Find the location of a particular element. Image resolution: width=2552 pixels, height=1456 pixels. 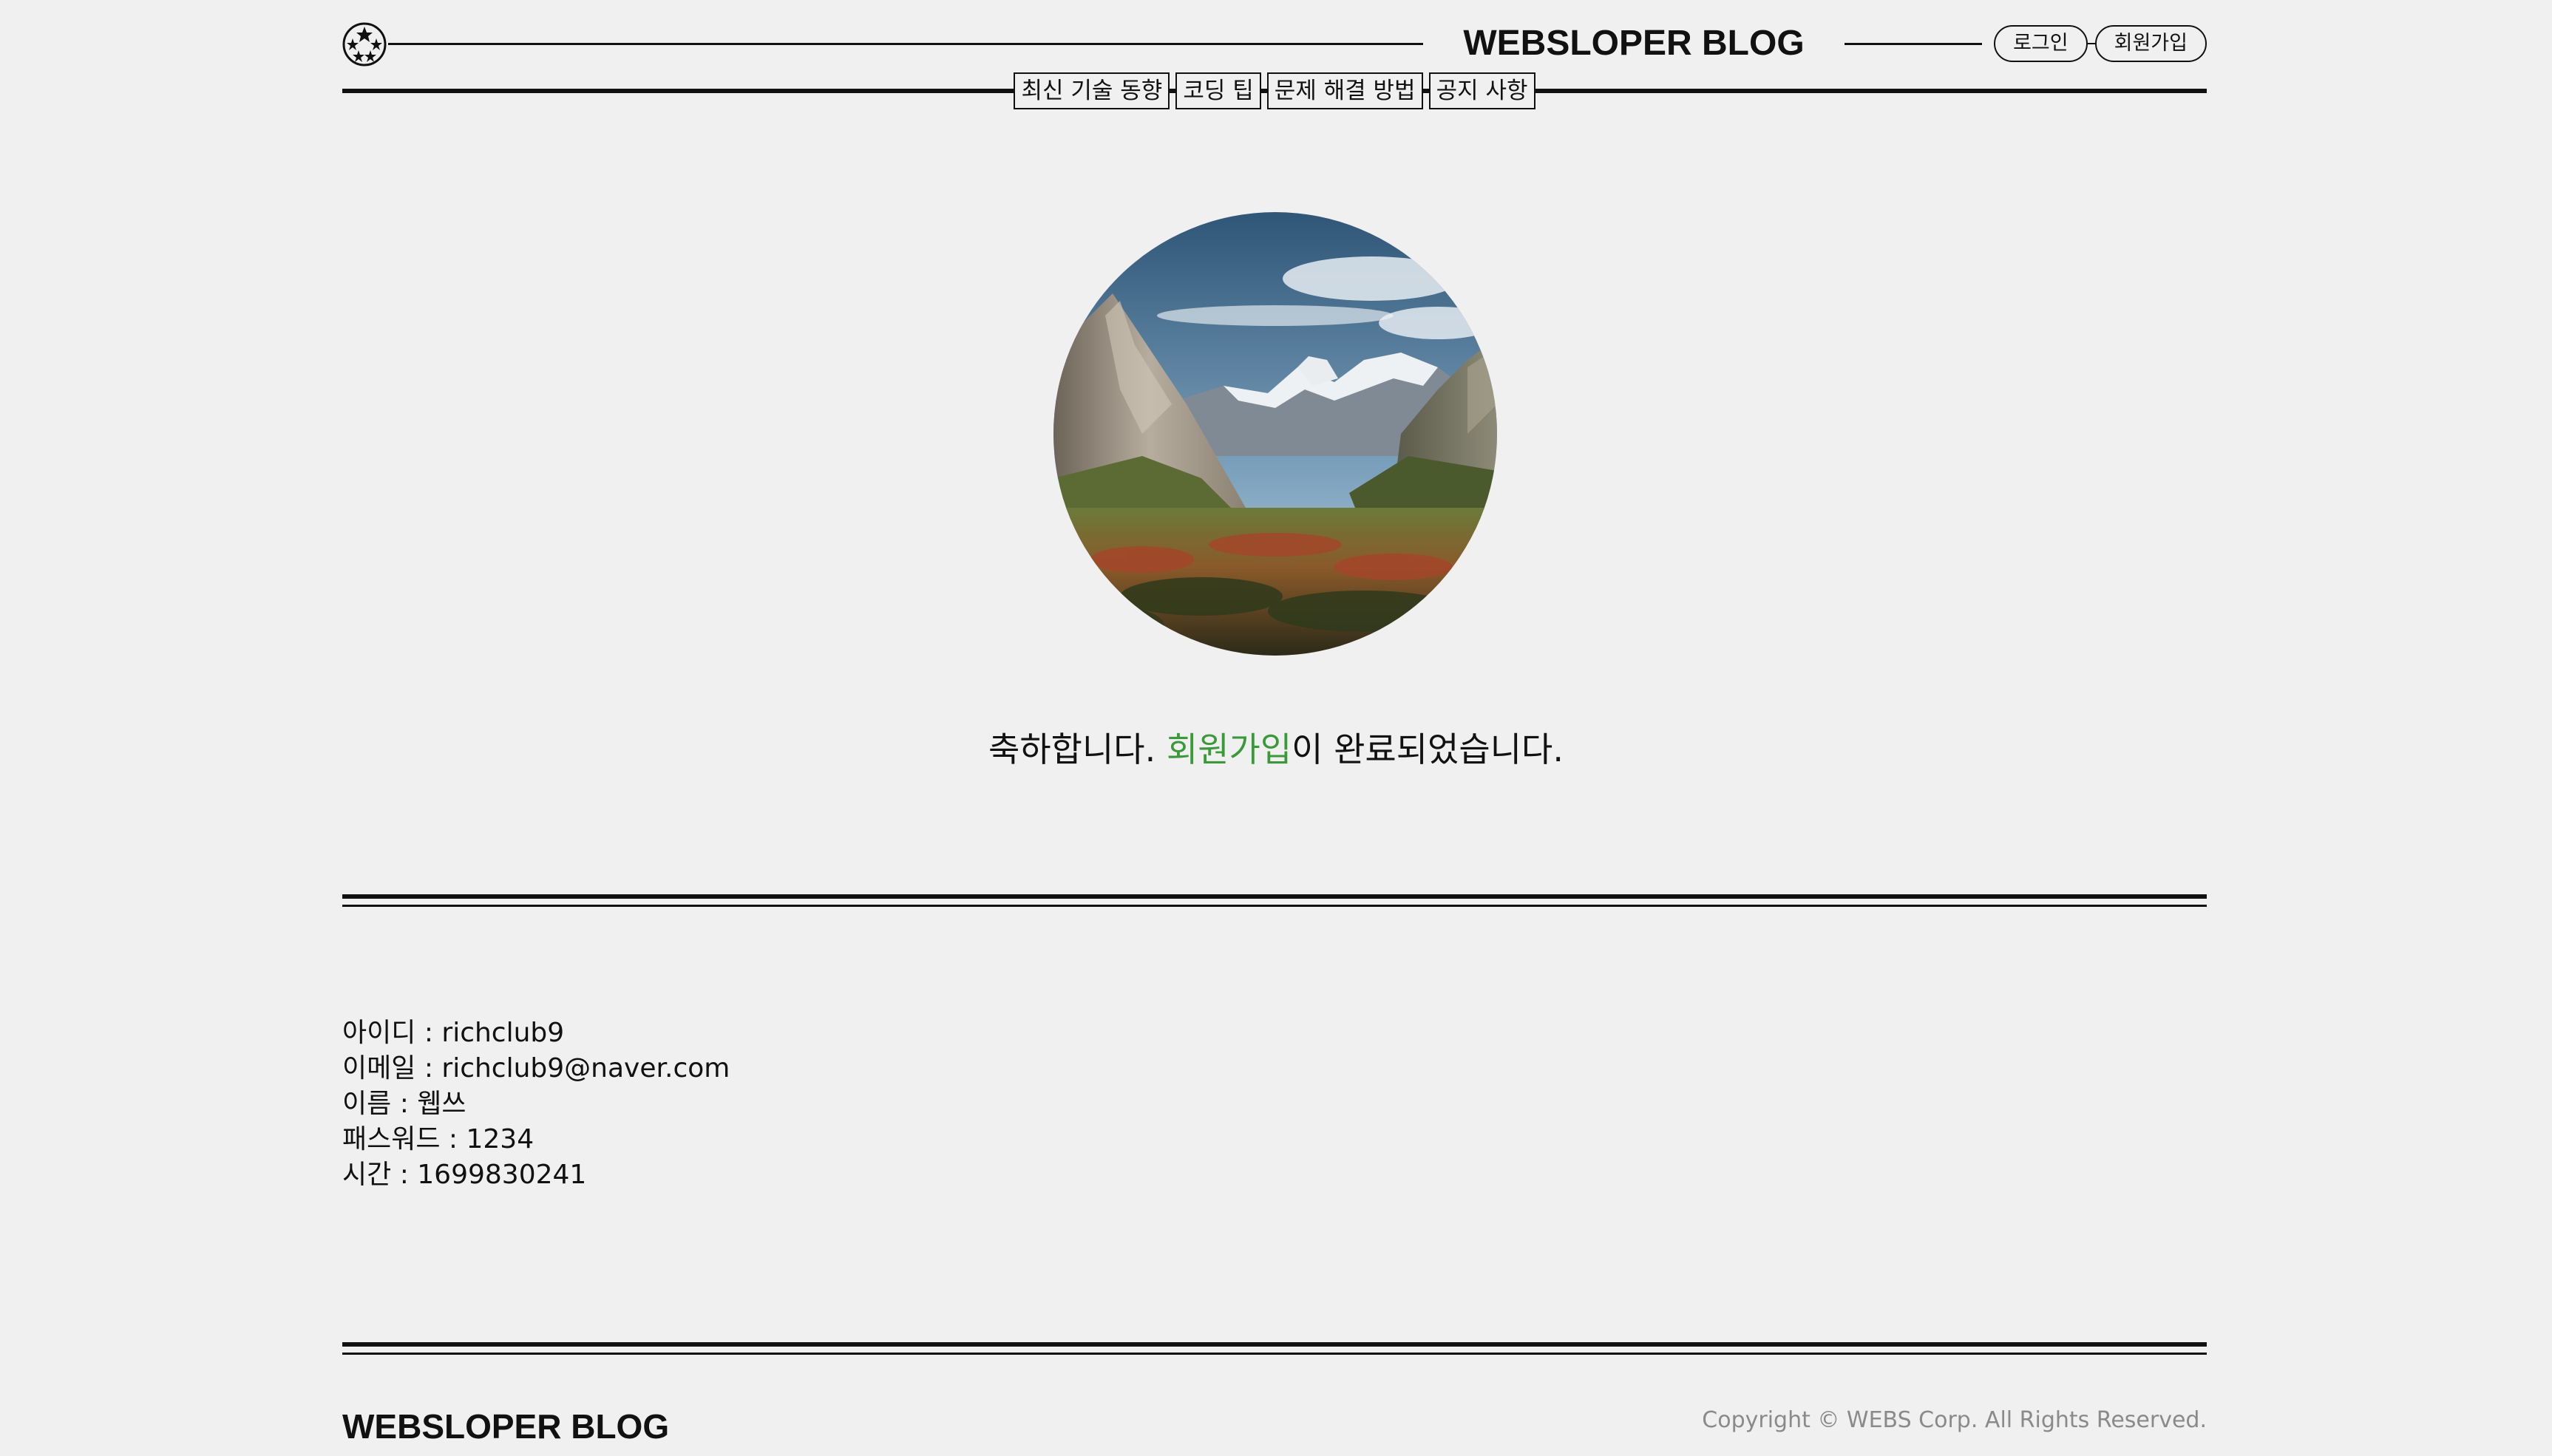

info-row-id: 아이디 : richclub9 is located at coordinates (536, 1033).